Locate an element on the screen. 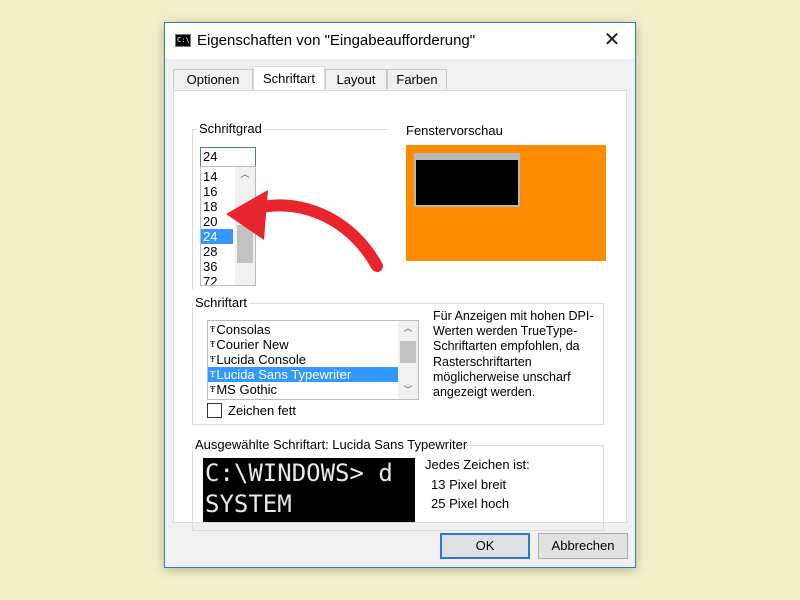 This screenshot has height=600, width=800. window-preview-label: Fenstervorschau is located at coordinates (454, 130).